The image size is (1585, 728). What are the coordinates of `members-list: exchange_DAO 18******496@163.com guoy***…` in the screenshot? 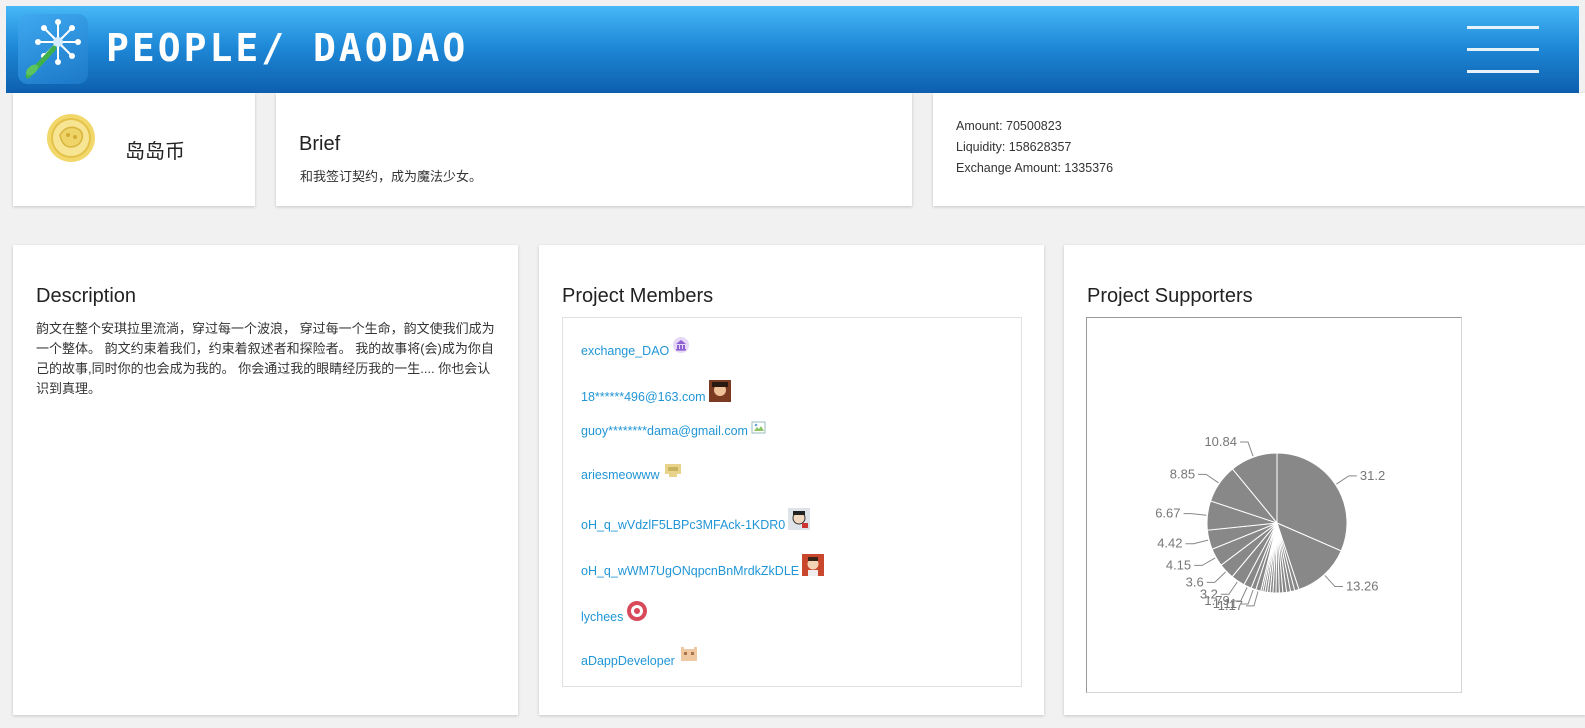 It's located at (792, 502).